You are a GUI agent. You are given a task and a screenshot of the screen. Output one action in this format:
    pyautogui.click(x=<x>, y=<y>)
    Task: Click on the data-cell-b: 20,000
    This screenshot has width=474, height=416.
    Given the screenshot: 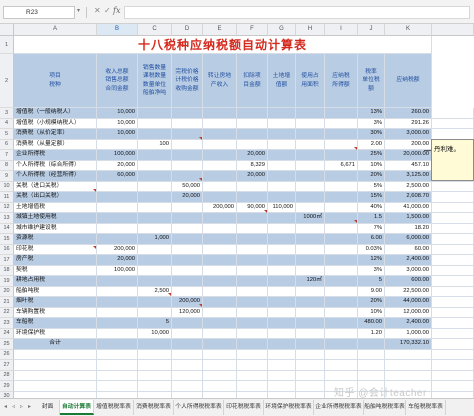 What is the action you would take?
    pyautogui.click(x=117, y=165)
    